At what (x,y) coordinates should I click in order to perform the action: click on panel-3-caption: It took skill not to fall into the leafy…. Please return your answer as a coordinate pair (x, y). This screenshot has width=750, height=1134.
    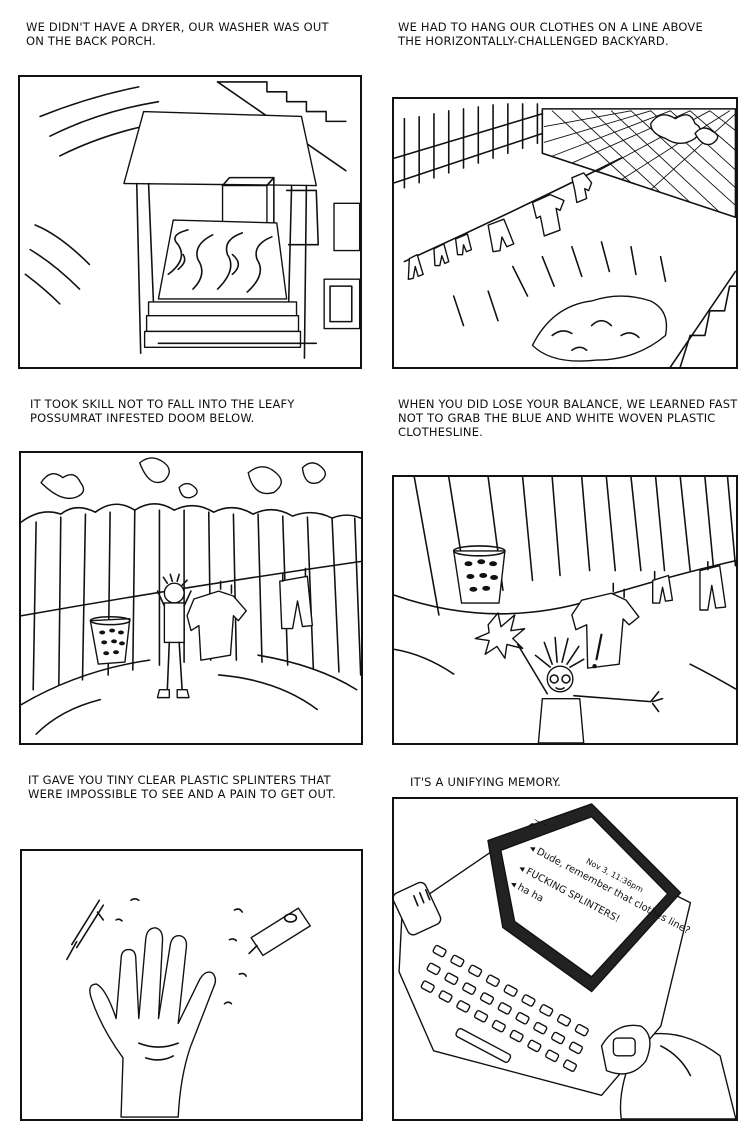
    Looking at the image, I should click on (162, 411).